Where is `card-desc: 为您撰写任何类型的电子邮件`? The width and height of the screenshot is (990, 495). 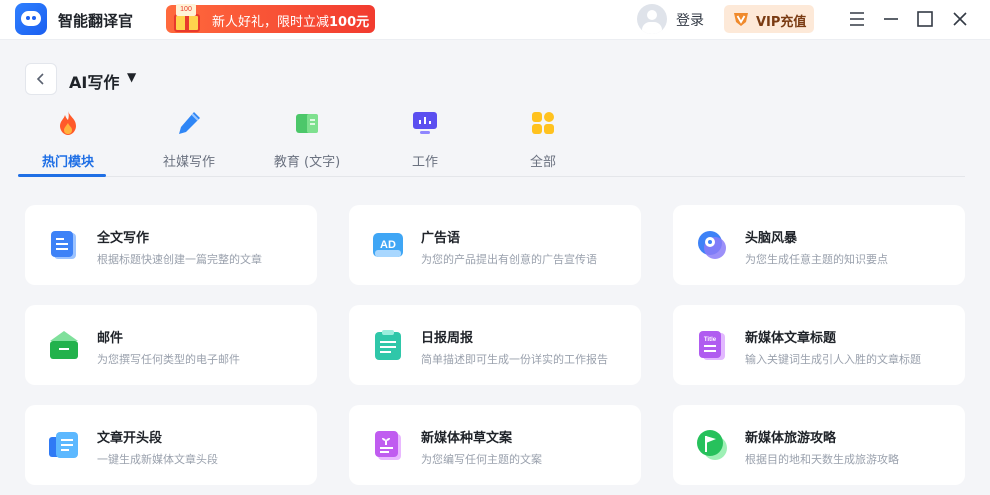 card-desc: 为您撰写任何类型的电子邮件 is located at coordinates (168, 359).